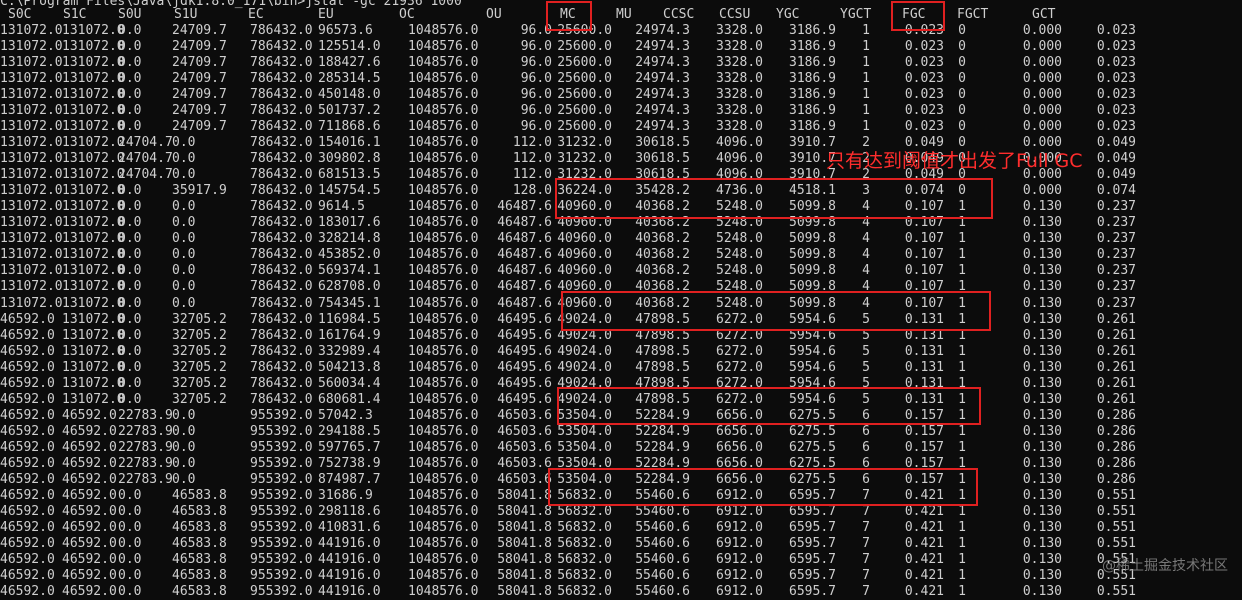  What do you see at coordinates (199, 367) in the screenshot?
I see `cell-s1u: 32705.2` at bounding box center [199, 367].